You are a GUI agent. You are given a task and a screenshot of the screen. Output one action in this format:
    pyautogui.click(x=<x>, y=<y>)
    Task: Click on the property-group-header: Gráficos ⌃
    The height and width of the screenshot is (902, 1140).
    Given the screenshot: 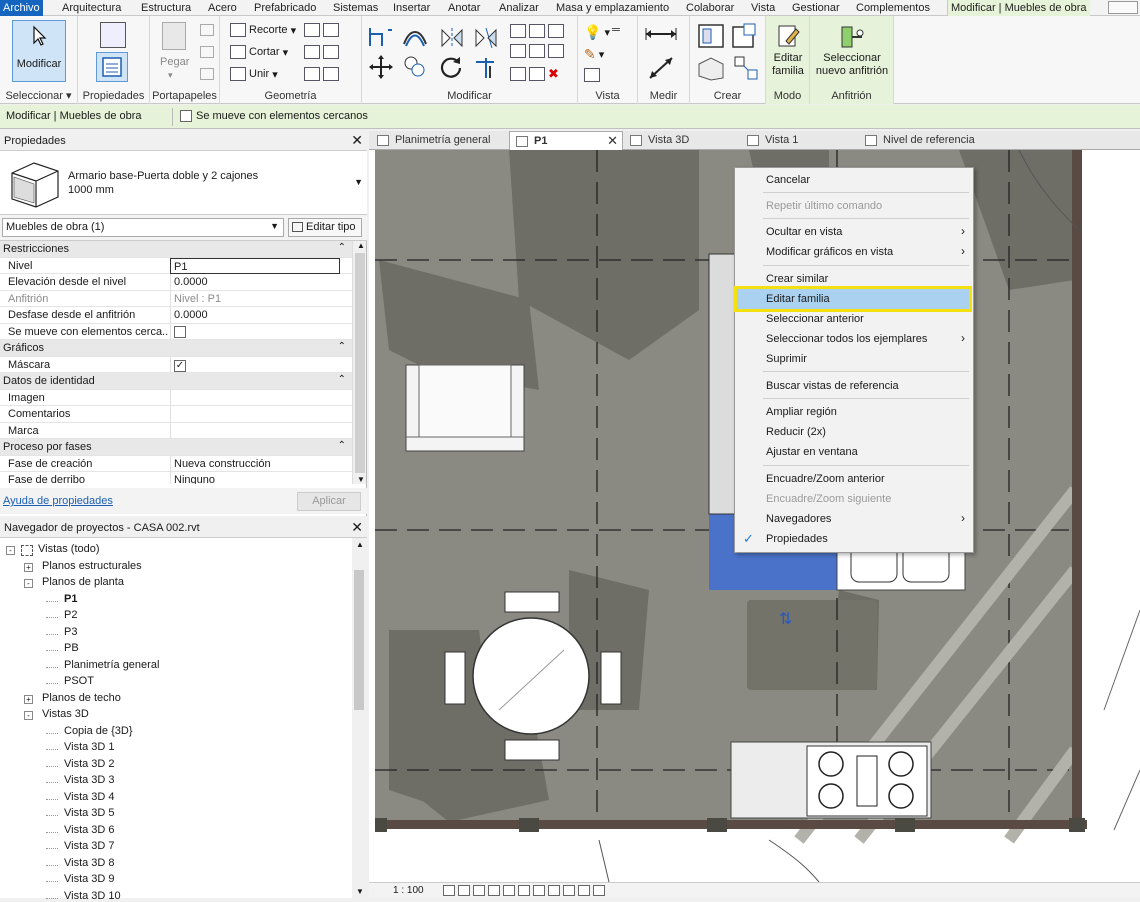 What is the action you would take?
    pyautogui.click(x=176, y=348)
    